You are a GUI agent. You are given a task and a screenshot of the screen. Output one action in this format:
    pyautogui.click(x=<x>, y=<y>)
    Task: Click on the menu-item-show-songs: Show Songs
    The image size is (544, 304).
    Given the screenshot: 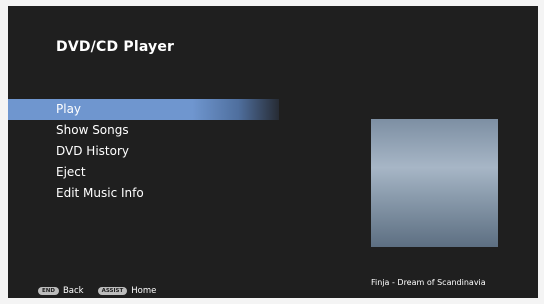 What is the action you would take?
    pyautogui.click(x=158, y=130)
    